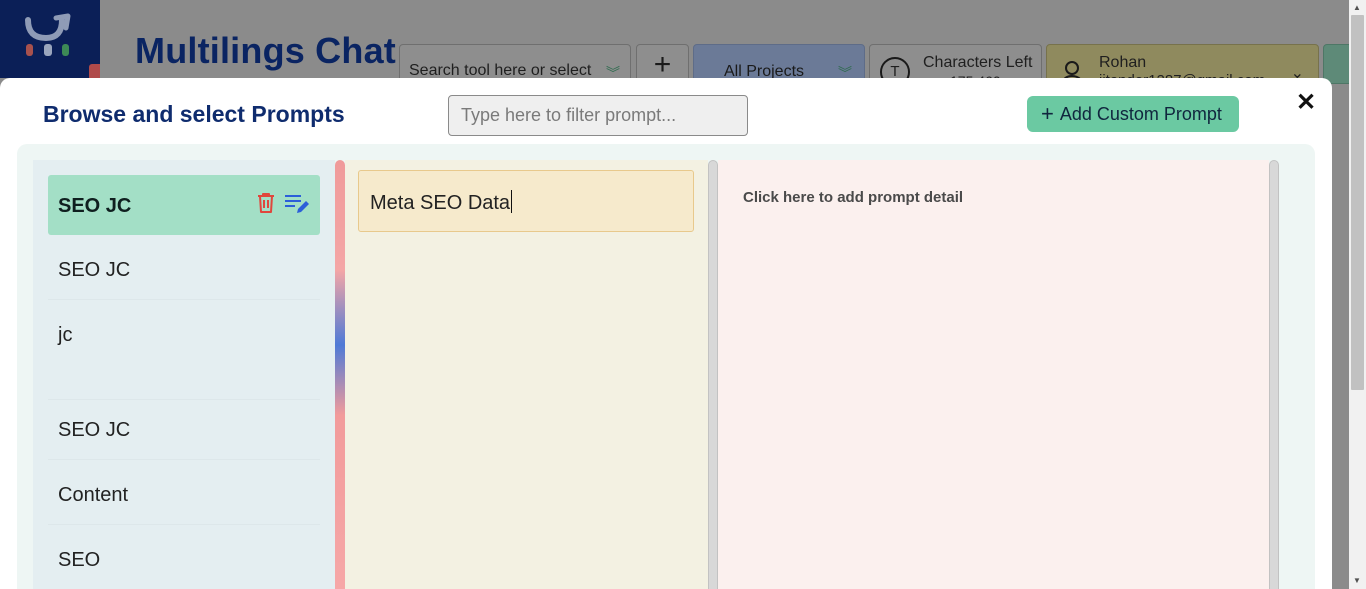  What do you see at coordinates (265, 50) in the screenshot?
I see `app-title: Multilings Chat` at bounding box center [265, 50].